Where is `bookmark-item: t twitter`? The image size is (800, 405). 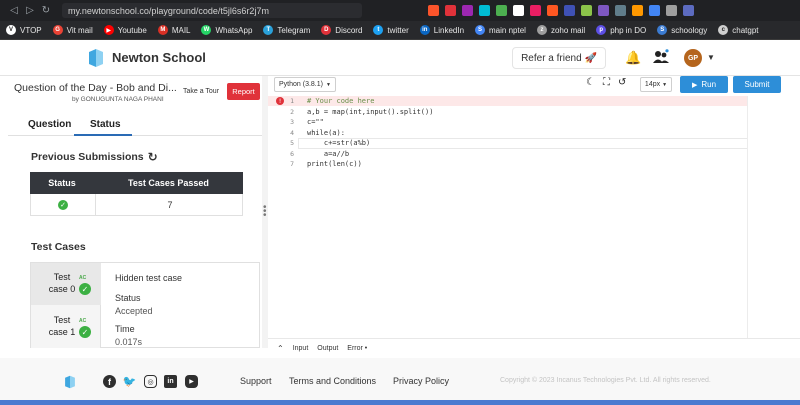
bookmark-item: t twitter is located at coordinates (391, 30).